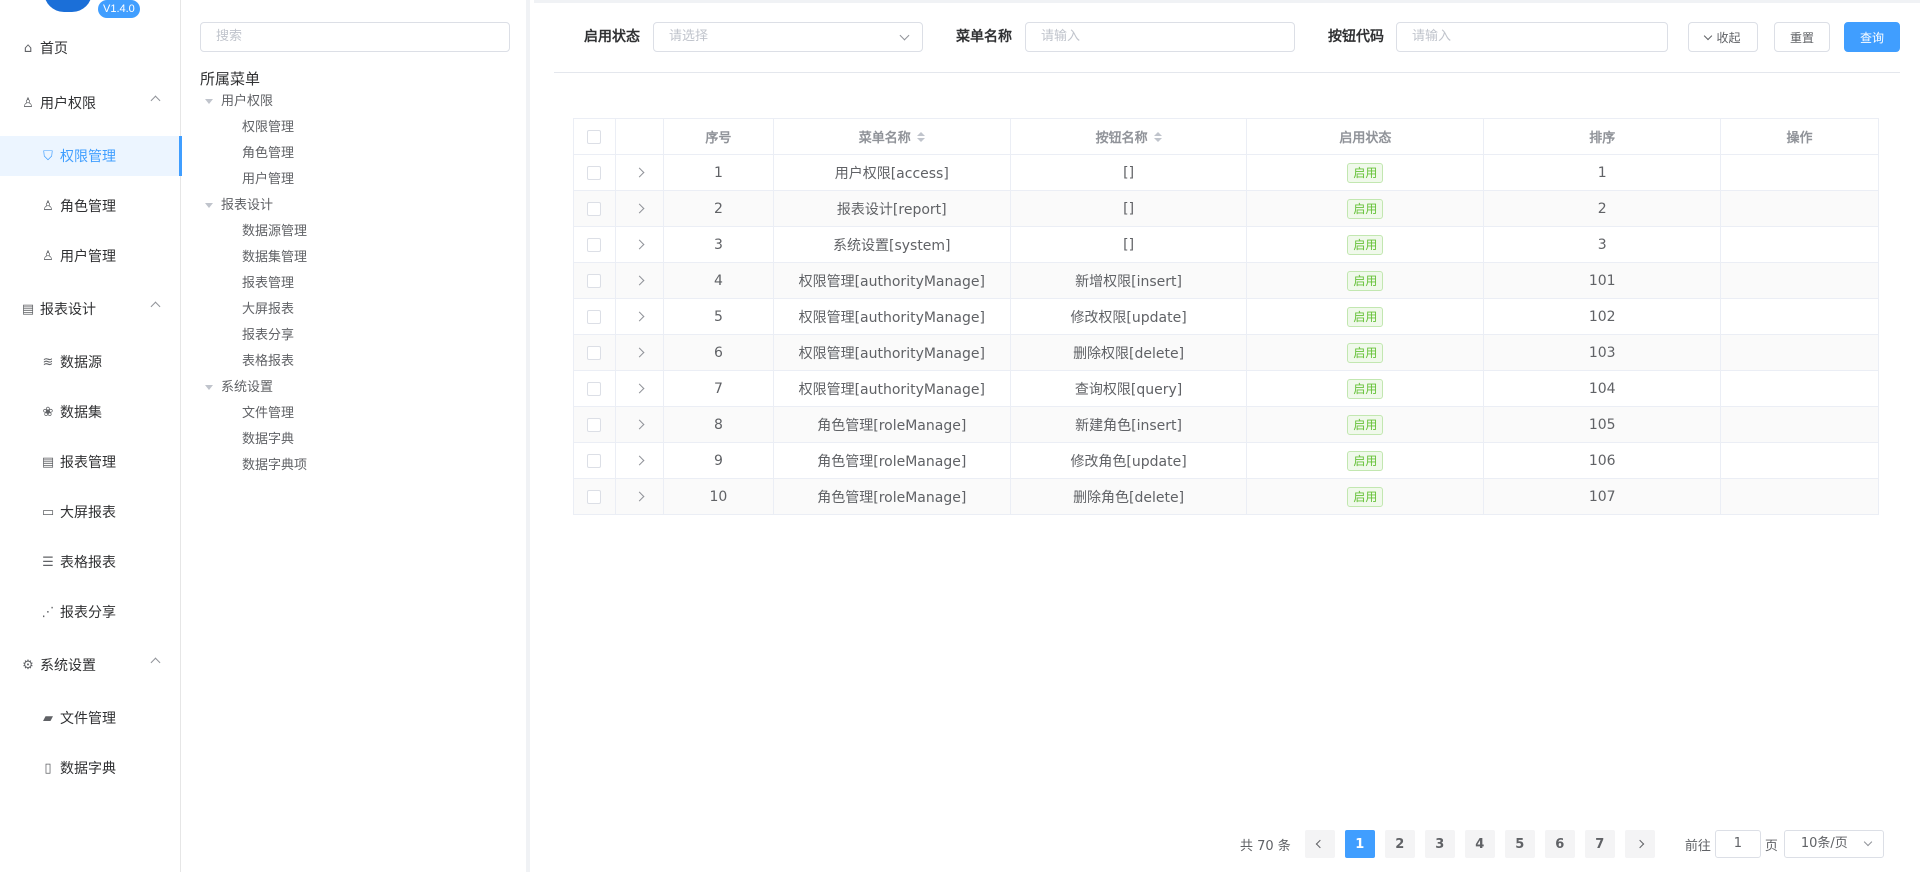 This screenshot has width=1920, height=872. Describe the element at coordinates (892, 137) in the screenshot. I see `header-menu-name: 菜单名称` at that location.